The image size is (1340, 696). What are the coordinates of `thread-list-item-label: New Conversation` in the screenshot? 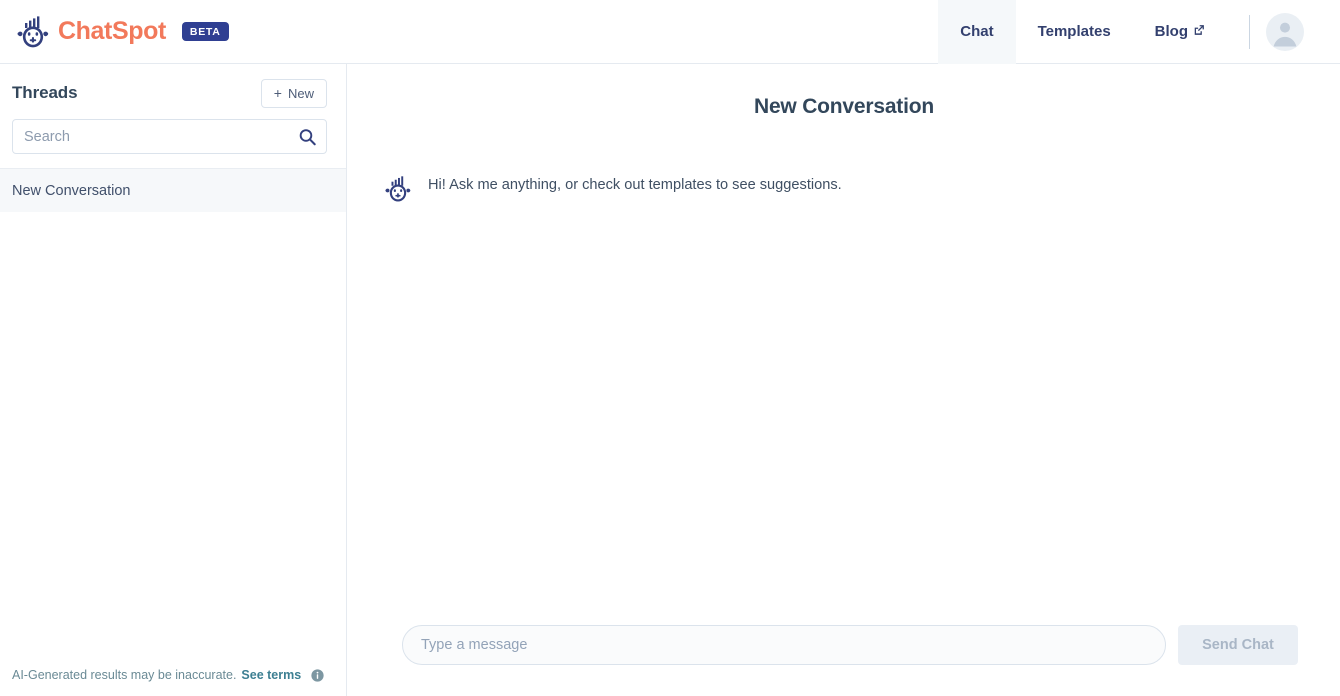 It's located at (71, 190).